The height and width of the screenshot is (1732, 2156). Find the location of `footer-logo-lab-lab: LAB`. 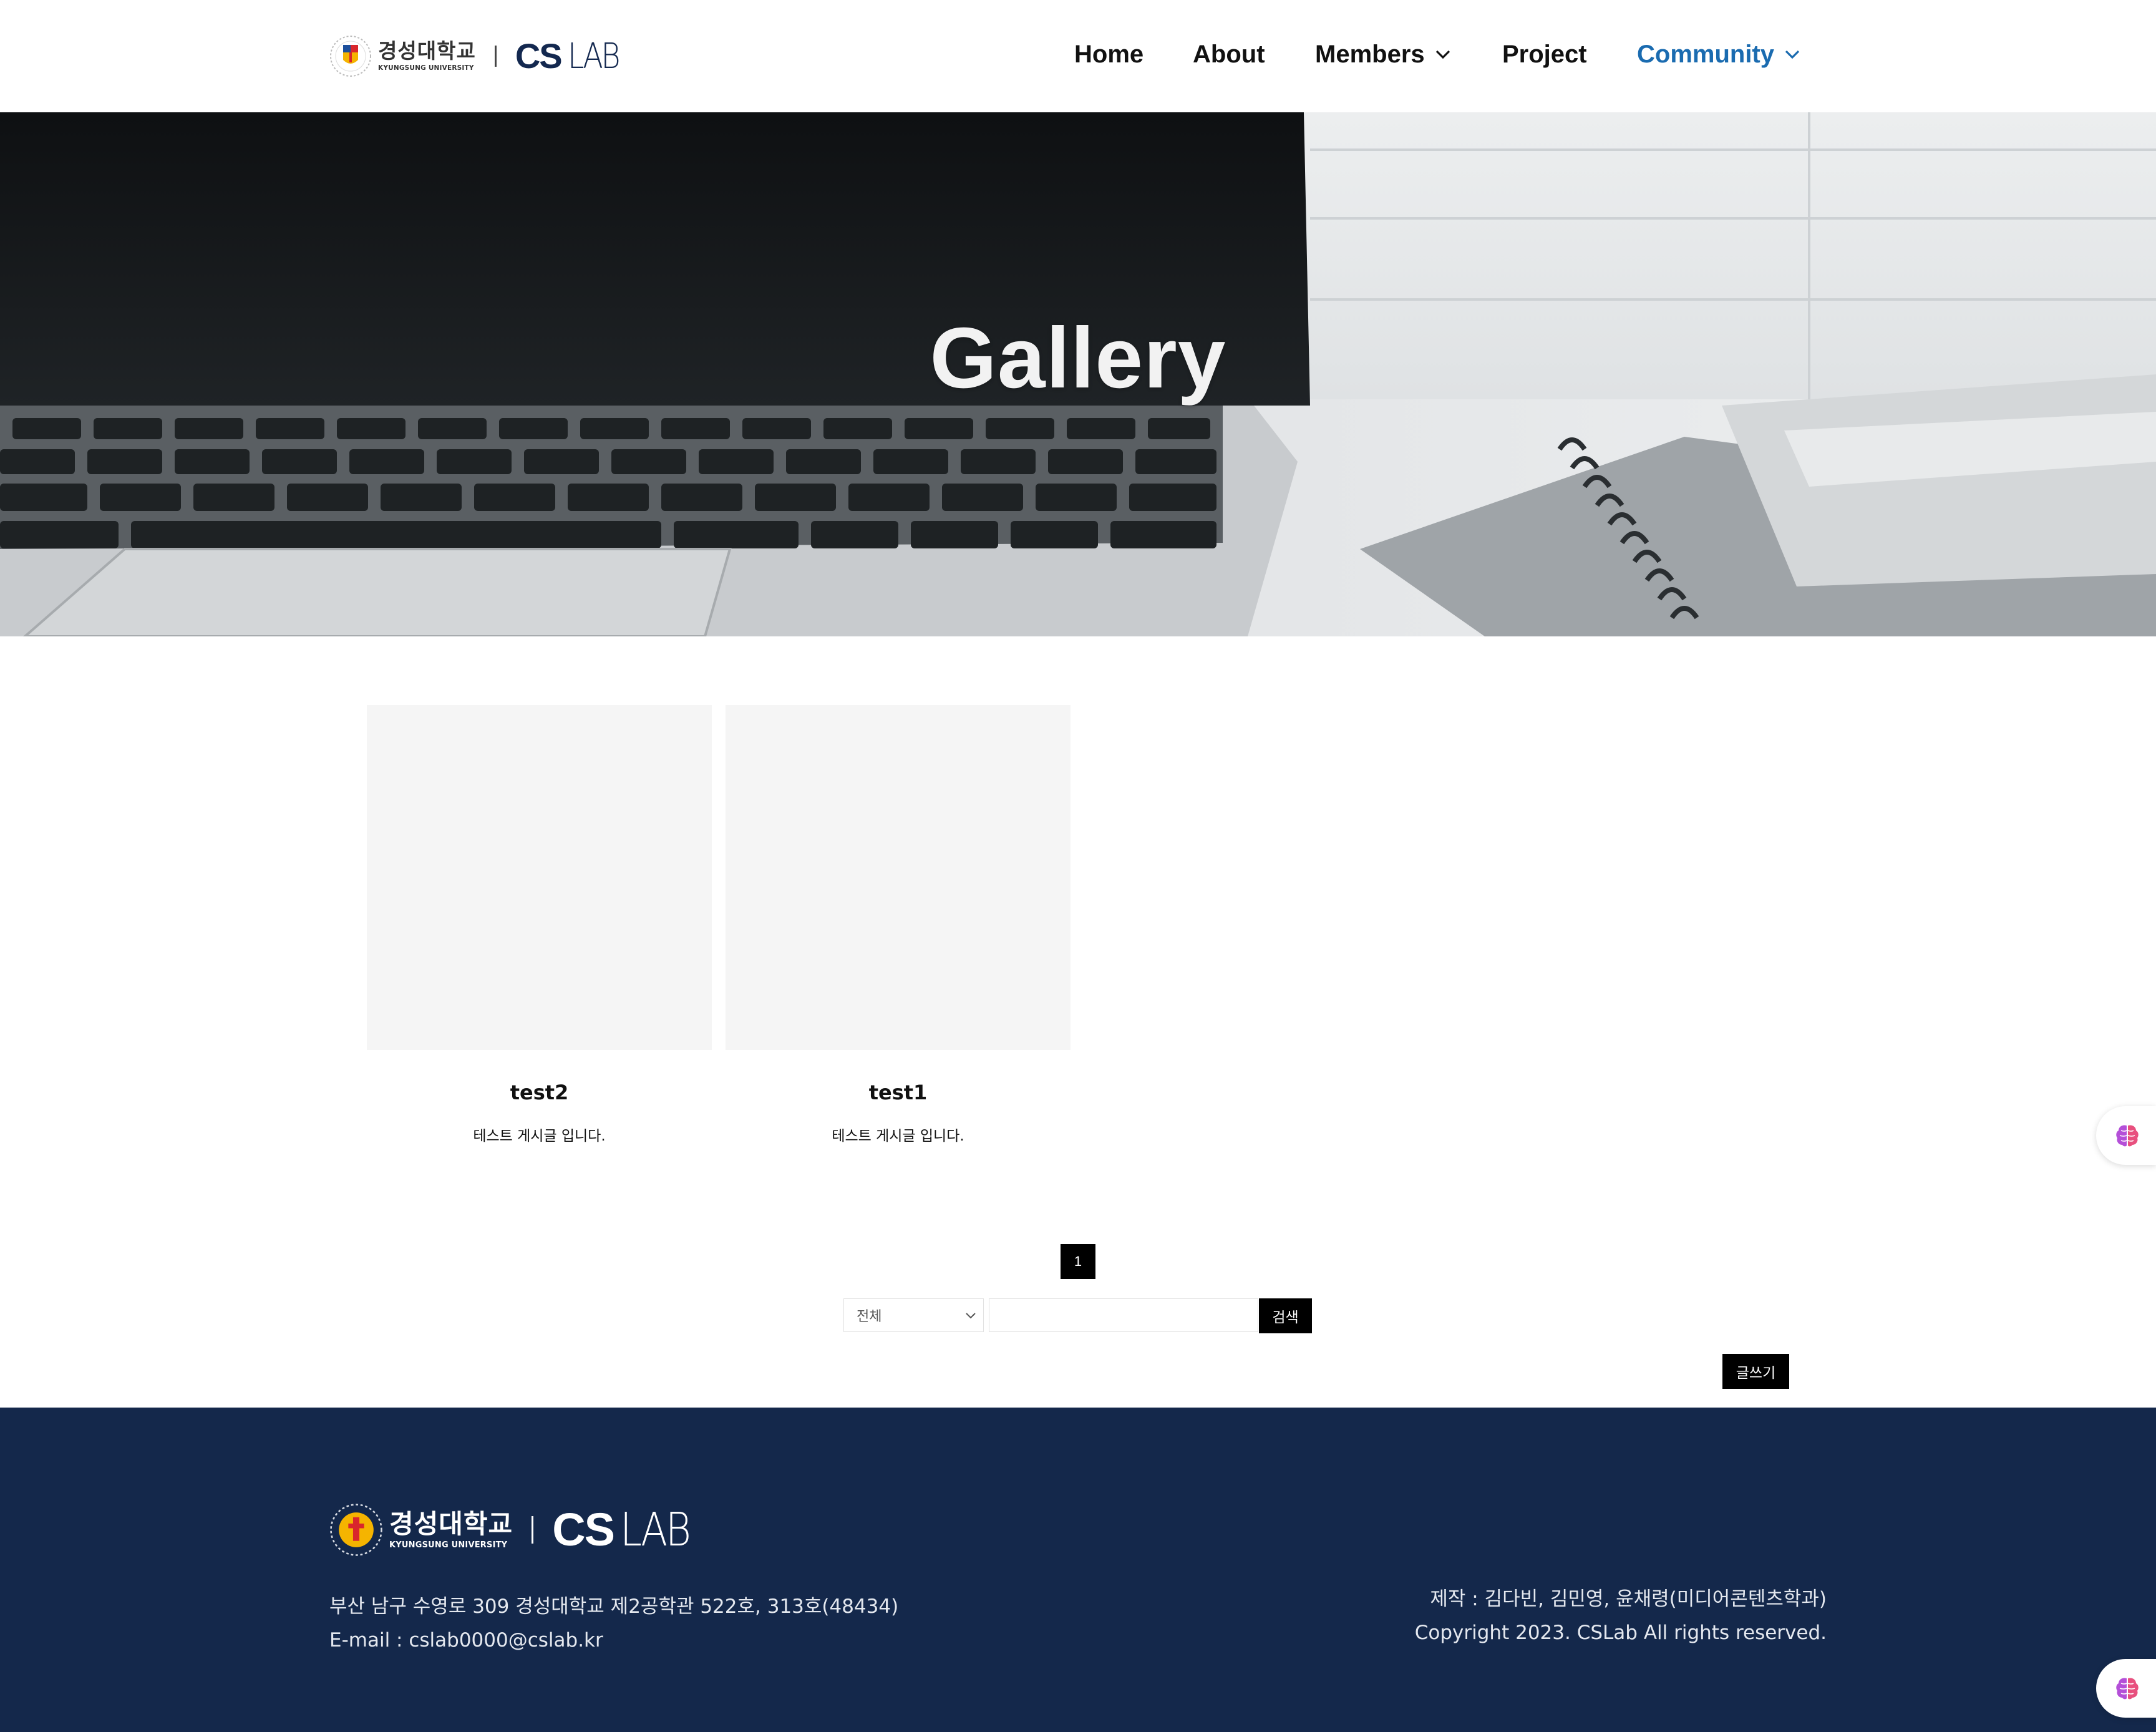

footer-logo-lab-lab: LAB is located at coordinates (655, 1530).